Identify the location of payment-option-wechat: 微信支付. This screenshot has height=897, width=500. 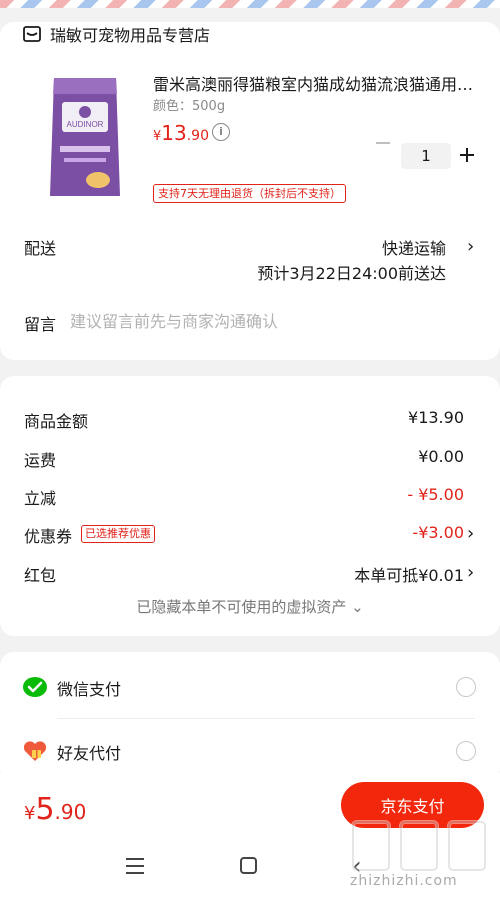
(250, 687).